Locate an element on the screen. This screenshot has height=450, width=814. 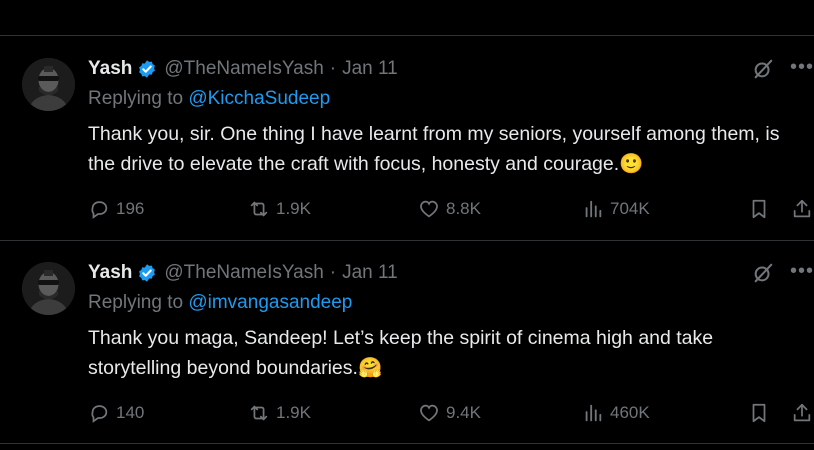
like-button: 8.8K is located at coordinates (449, 209).